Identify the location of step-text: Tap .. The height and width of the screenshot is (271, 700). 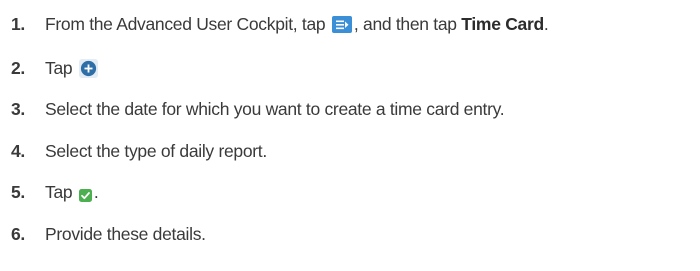
(72, 192).